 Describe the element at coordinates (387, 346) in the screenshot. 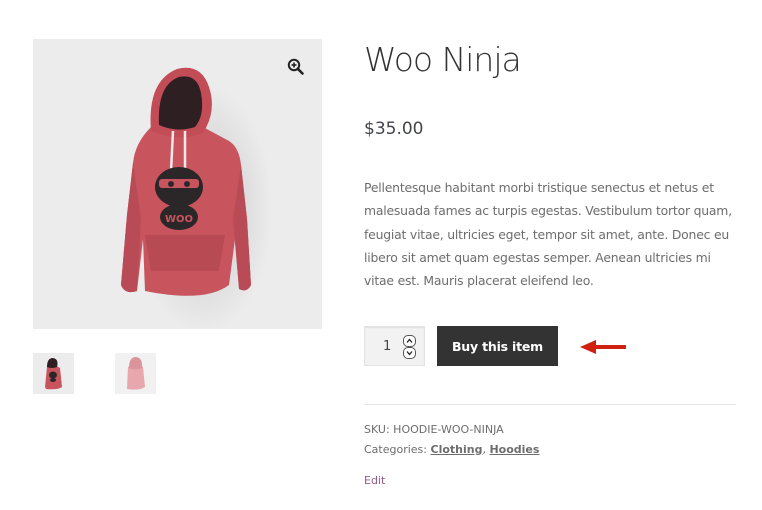

I see `quantity-value: 1` at that location.